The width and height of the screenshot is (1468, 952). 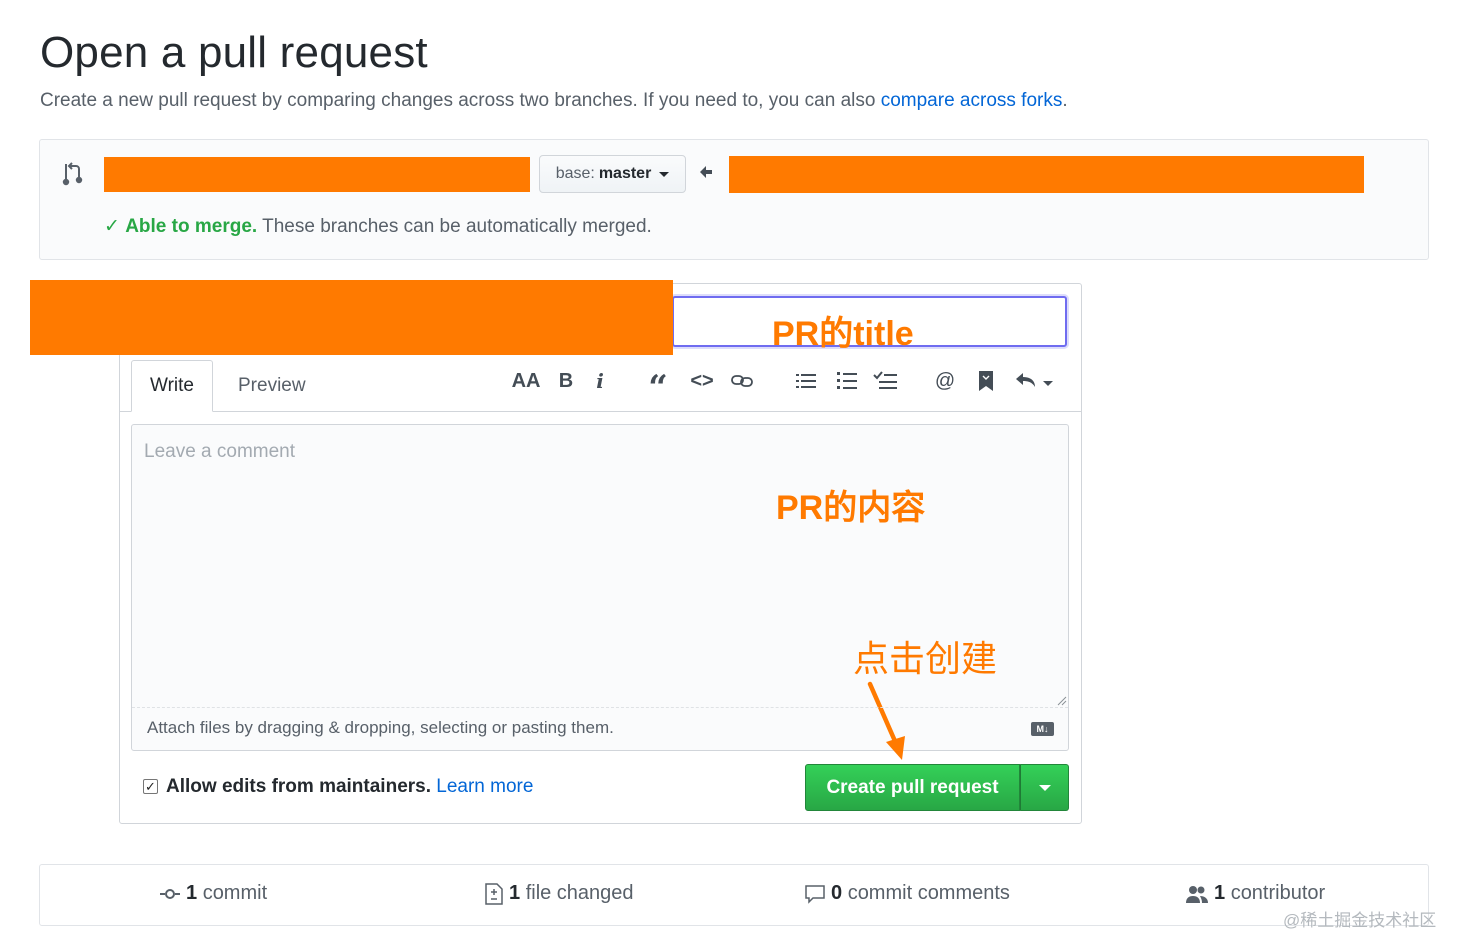 What do you see at coordinates (1220, 893) in the screenshot?
I see `contributors-count: 1` at bounding box center [1220, 893].